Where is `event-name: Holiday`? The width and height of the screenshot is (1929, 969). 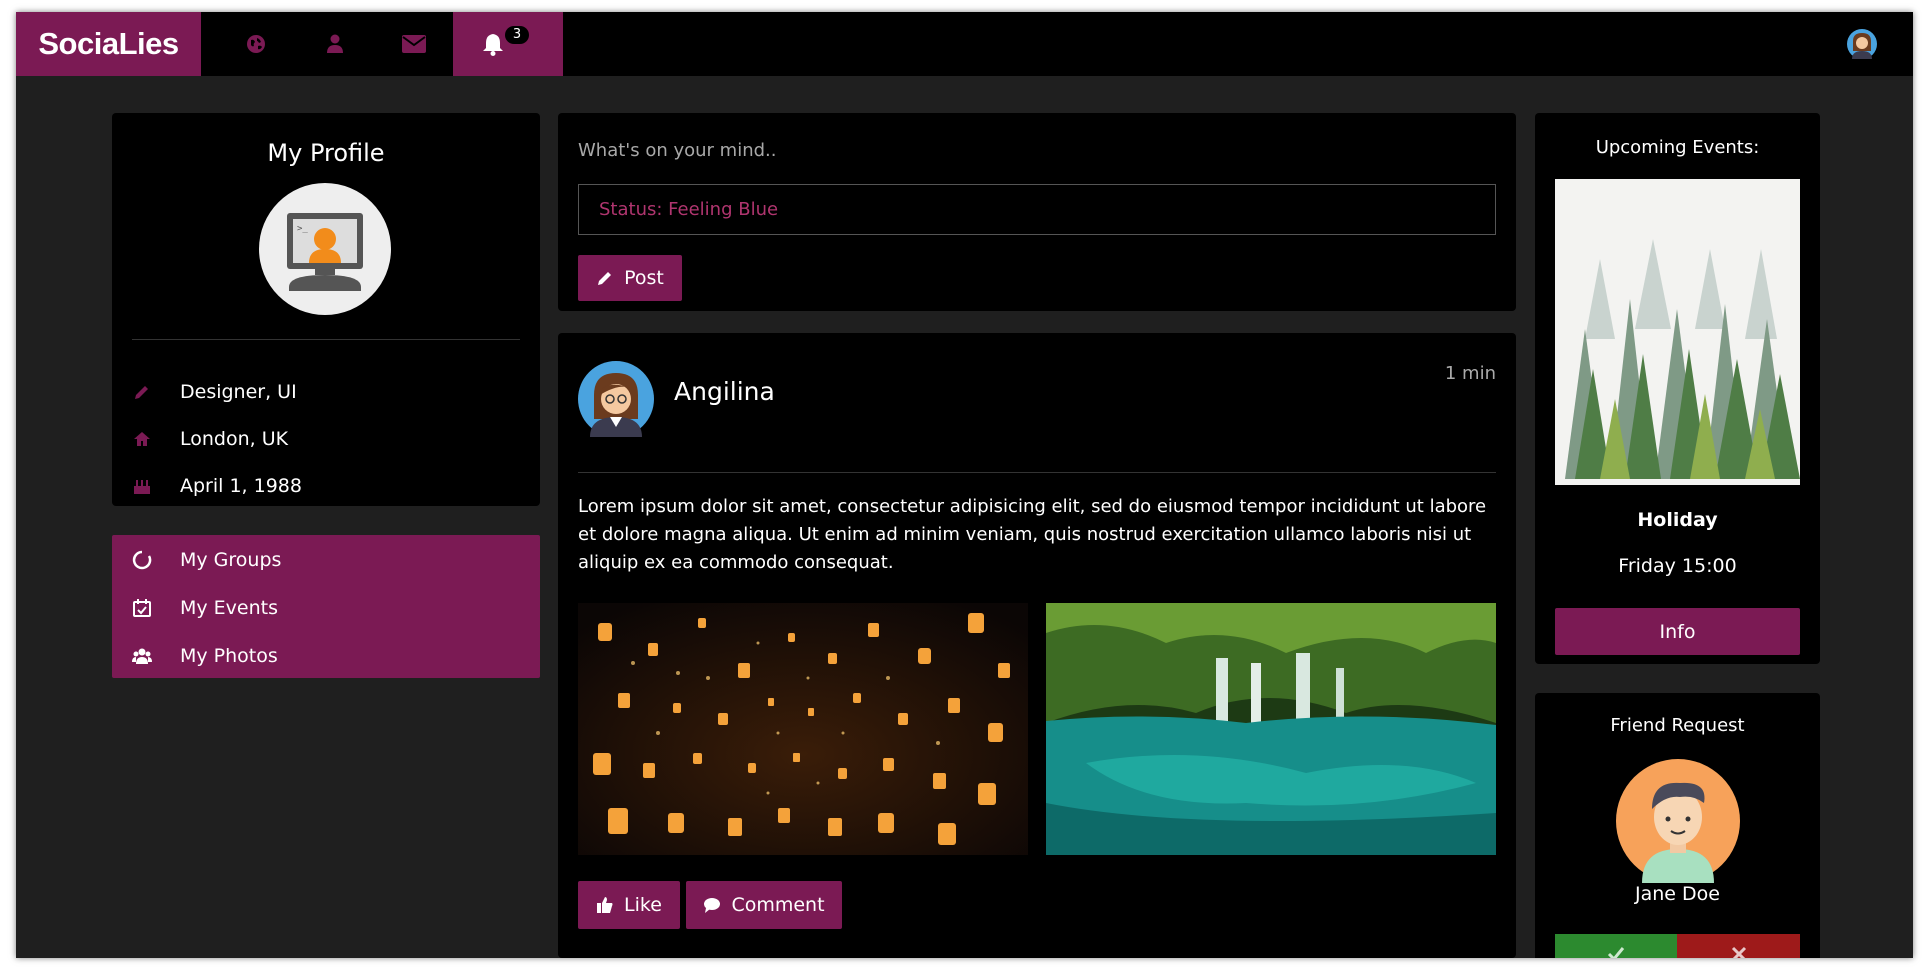 event-name: Holiday is located at coordinates (1677, 520).